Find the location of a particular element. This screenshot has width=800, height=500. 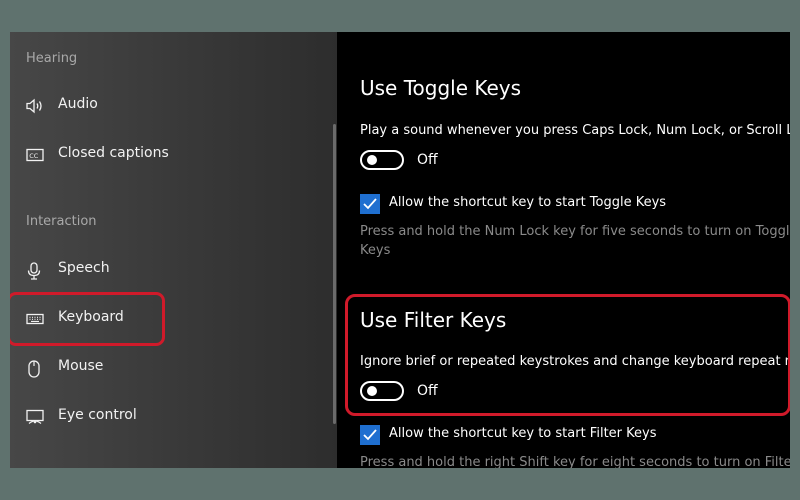

sidebar-item-label: Eye control is located at coordinates (97, 415).